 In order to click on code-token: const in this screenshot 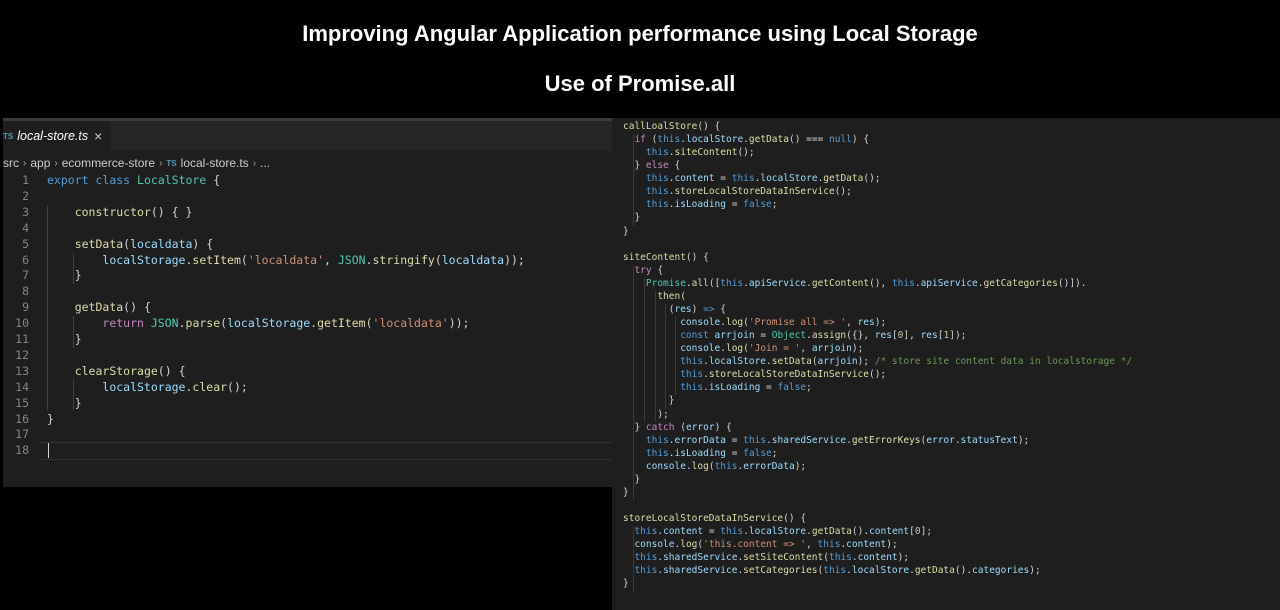, I will do `click(694, 336)`.